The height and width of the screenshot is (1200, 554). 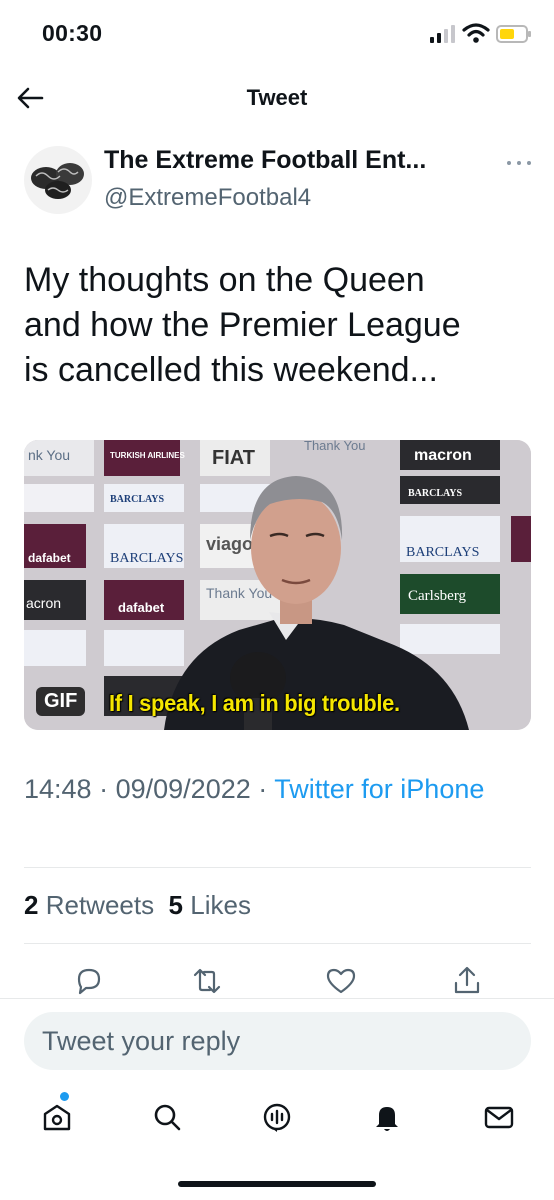 I want to click on backdrop-label: viago, so click(x=229, y=544).